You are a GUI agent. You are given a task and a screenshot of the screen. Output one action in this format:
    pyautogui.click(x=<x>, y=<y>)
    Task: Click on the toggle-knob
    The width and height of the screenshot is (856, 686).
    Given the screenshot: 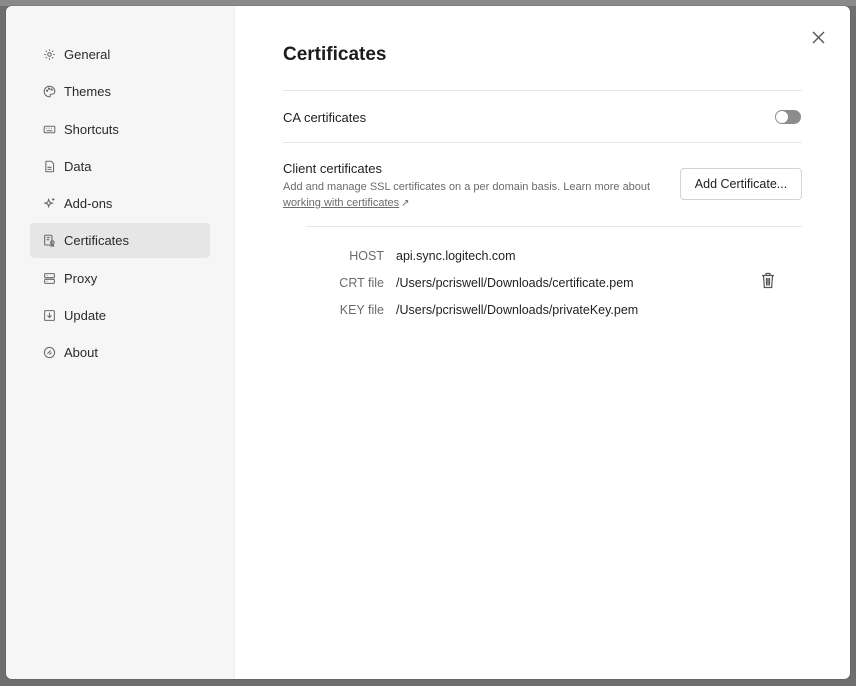 What is the action you would take?
    pyautogui.click(x=782, y=117)
    